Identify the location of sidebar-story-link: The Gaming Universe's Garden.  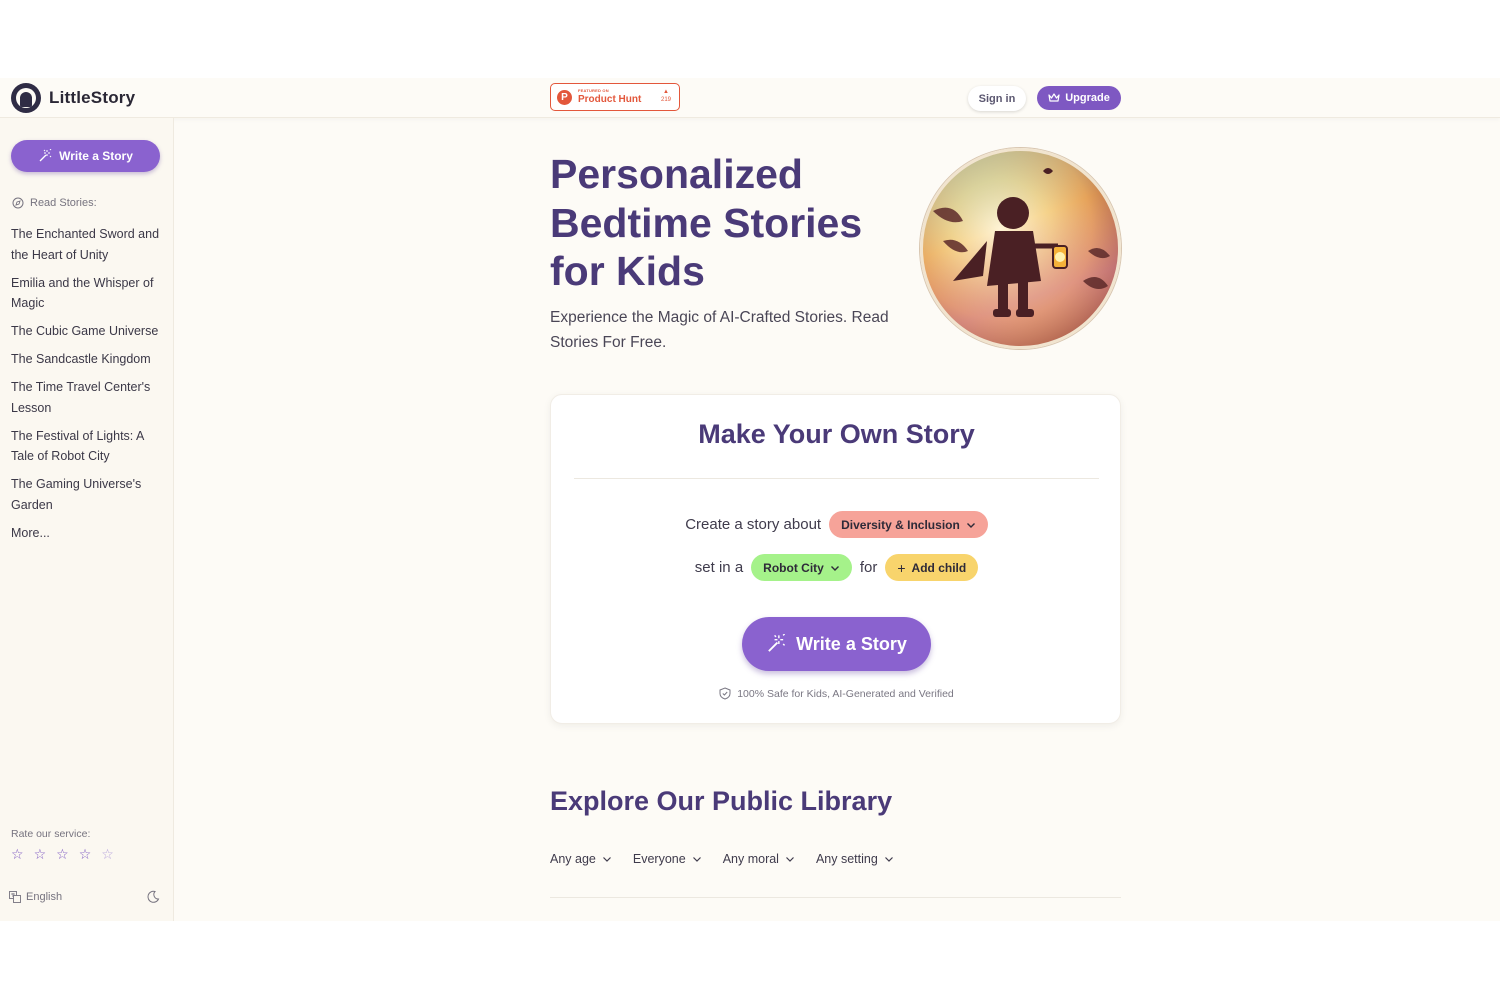
(87, 494).